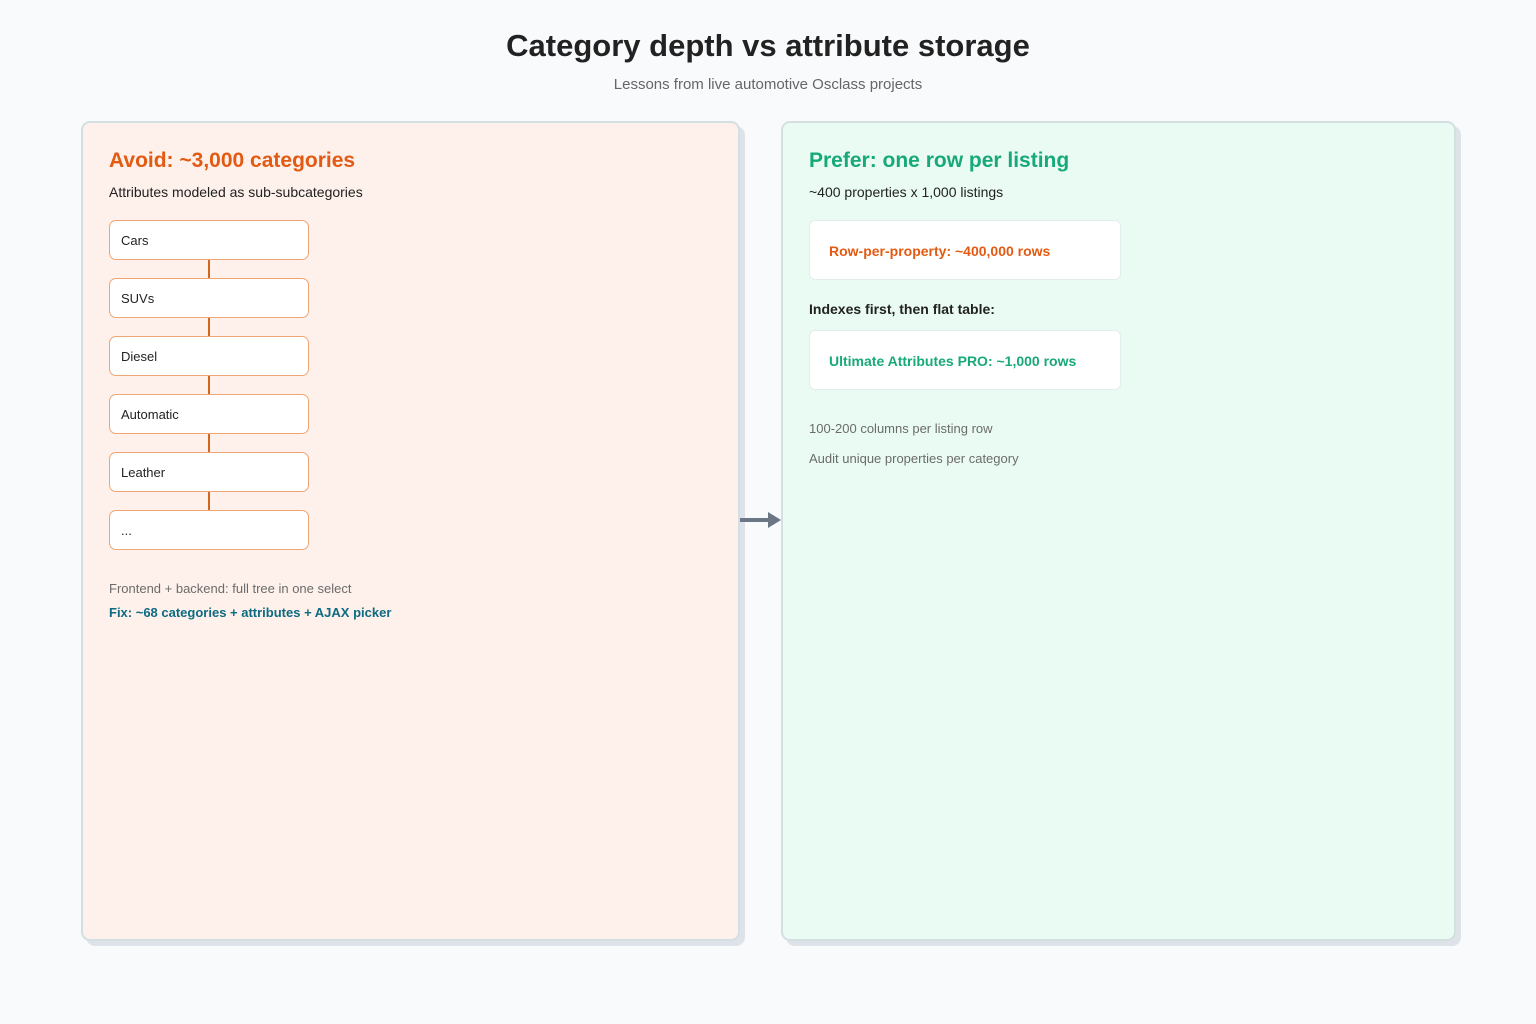 The width and height of the screenshot is (1536, 1024). What do you see at coordinates (209, 298) in the screenshot?
I see `category-node-suvs: SUVs` at bounding box center [209, 298].